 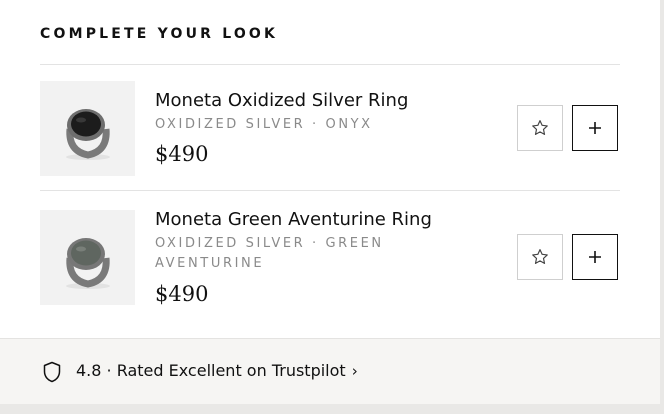 I want to click on chevron-right-icon: ›, so click(x=354, y=371).